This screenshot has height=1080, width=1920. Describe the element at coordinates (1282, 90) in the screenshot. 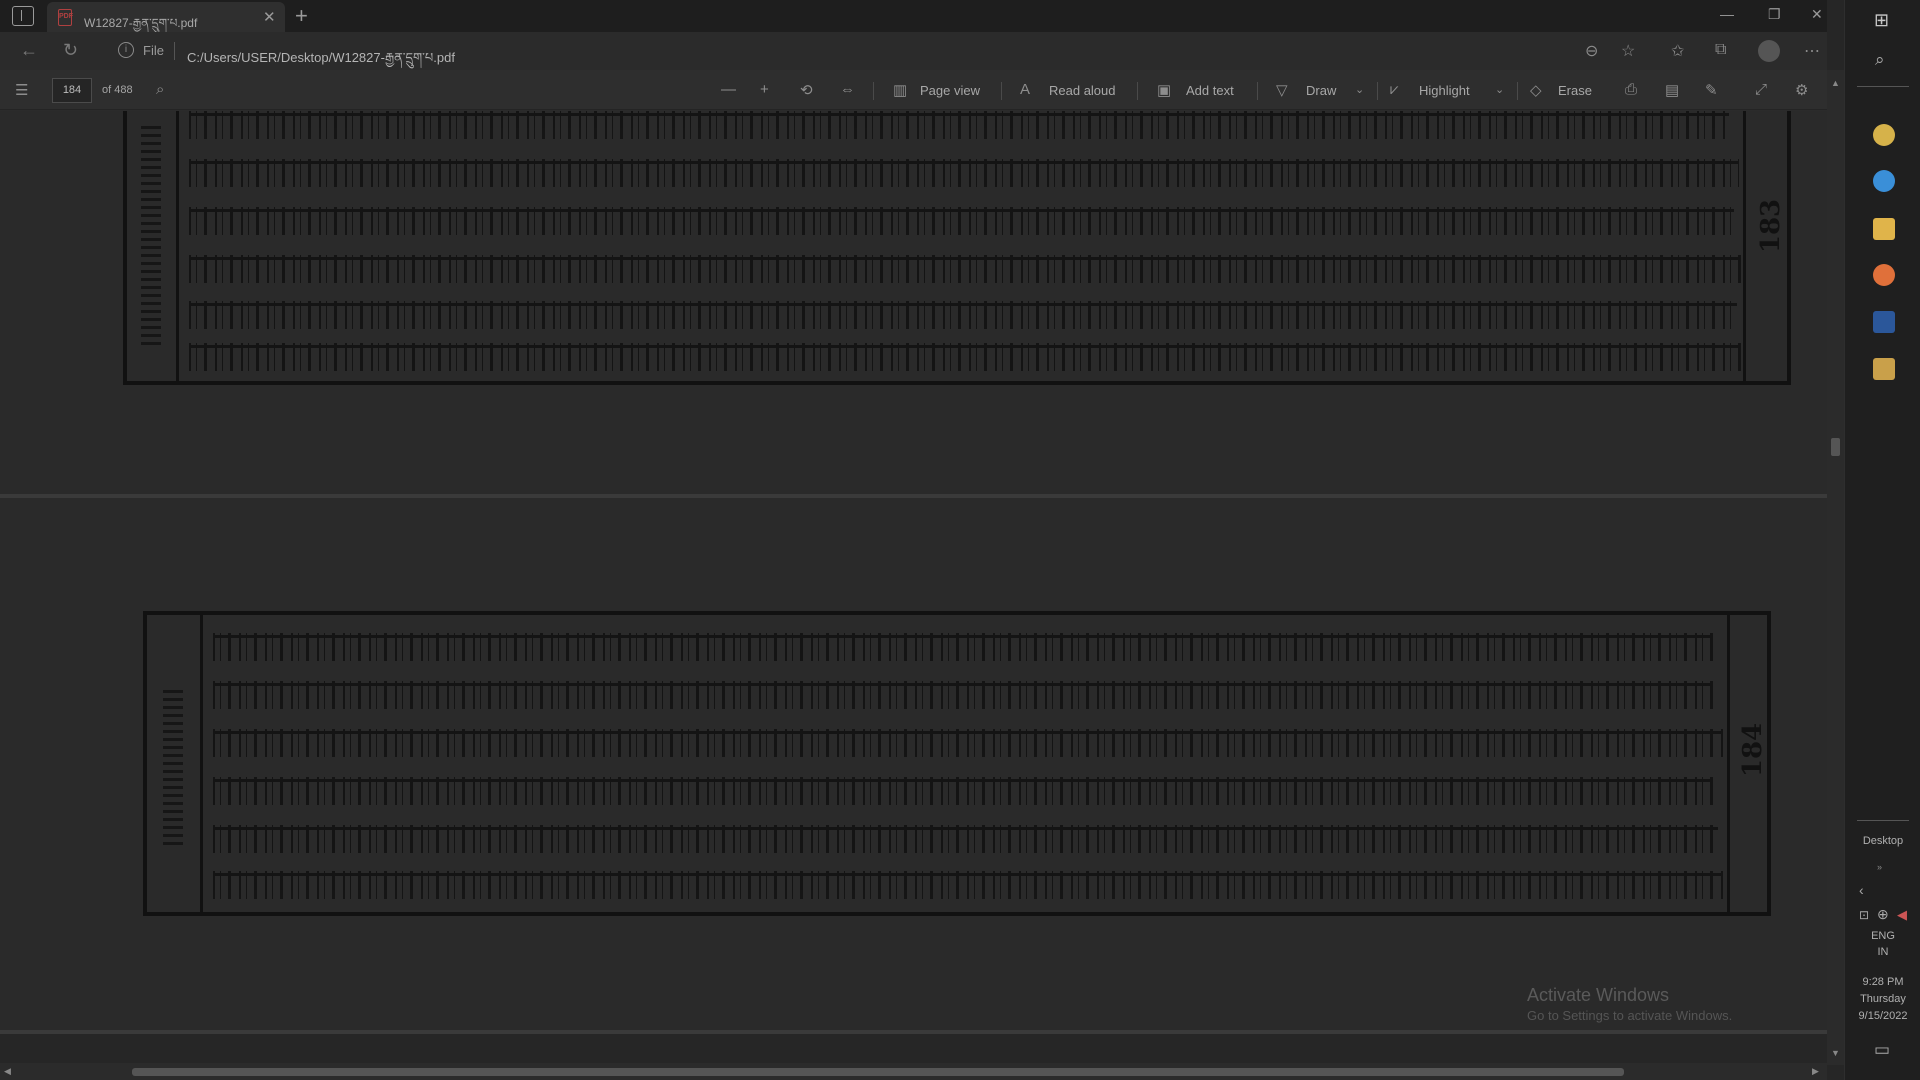

I see `draw-icon: ▽` at that location.